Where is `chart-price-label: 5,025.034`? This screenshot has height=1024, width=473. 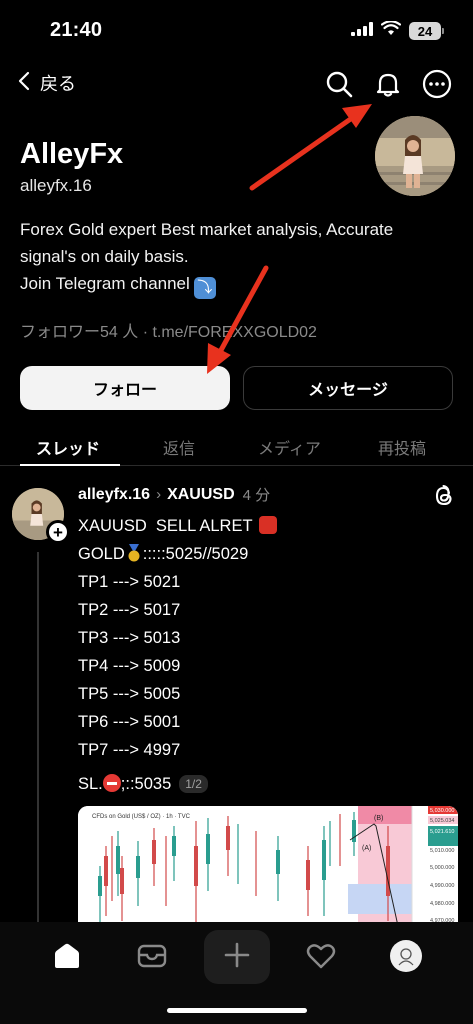 chart-price-label: 5,025.034 is located at coordinates (442, 821).